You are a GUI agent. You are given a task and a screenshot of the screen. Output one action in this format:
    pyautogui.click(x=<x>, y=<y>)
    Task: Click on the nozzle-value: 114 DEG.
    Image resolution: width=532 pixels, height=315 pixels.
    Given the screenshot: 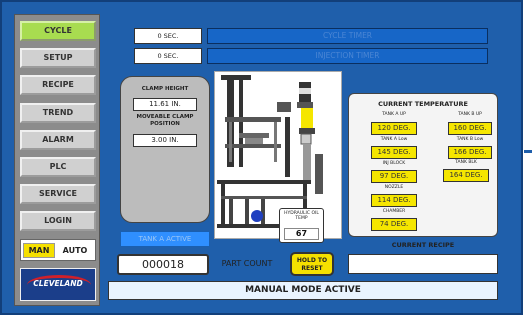 What is the action you would take?
    pyautogui.click(x=394, y=200)
    